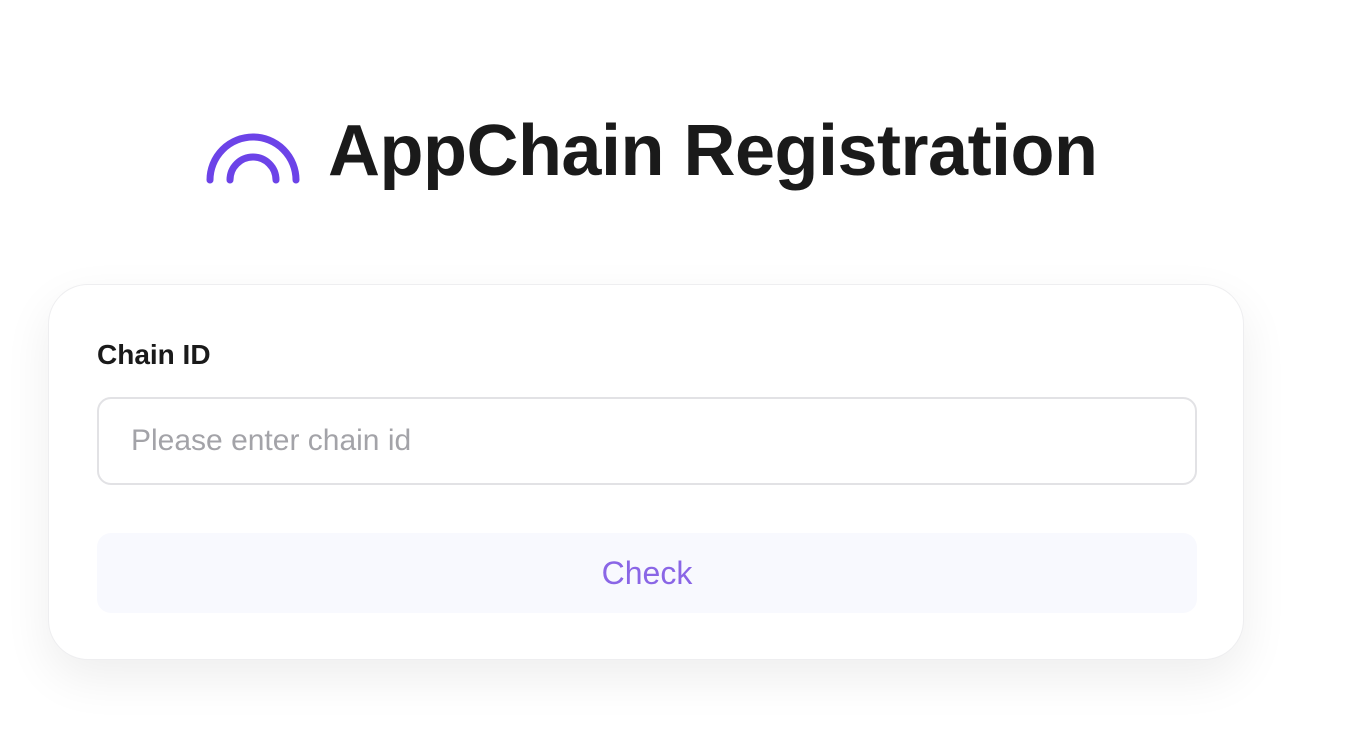 This screenshot has height=752, width=1370. Describe the element at coordinates (713, 151) in the screenshot. I see `page-title: AppChain Registration` at that location.